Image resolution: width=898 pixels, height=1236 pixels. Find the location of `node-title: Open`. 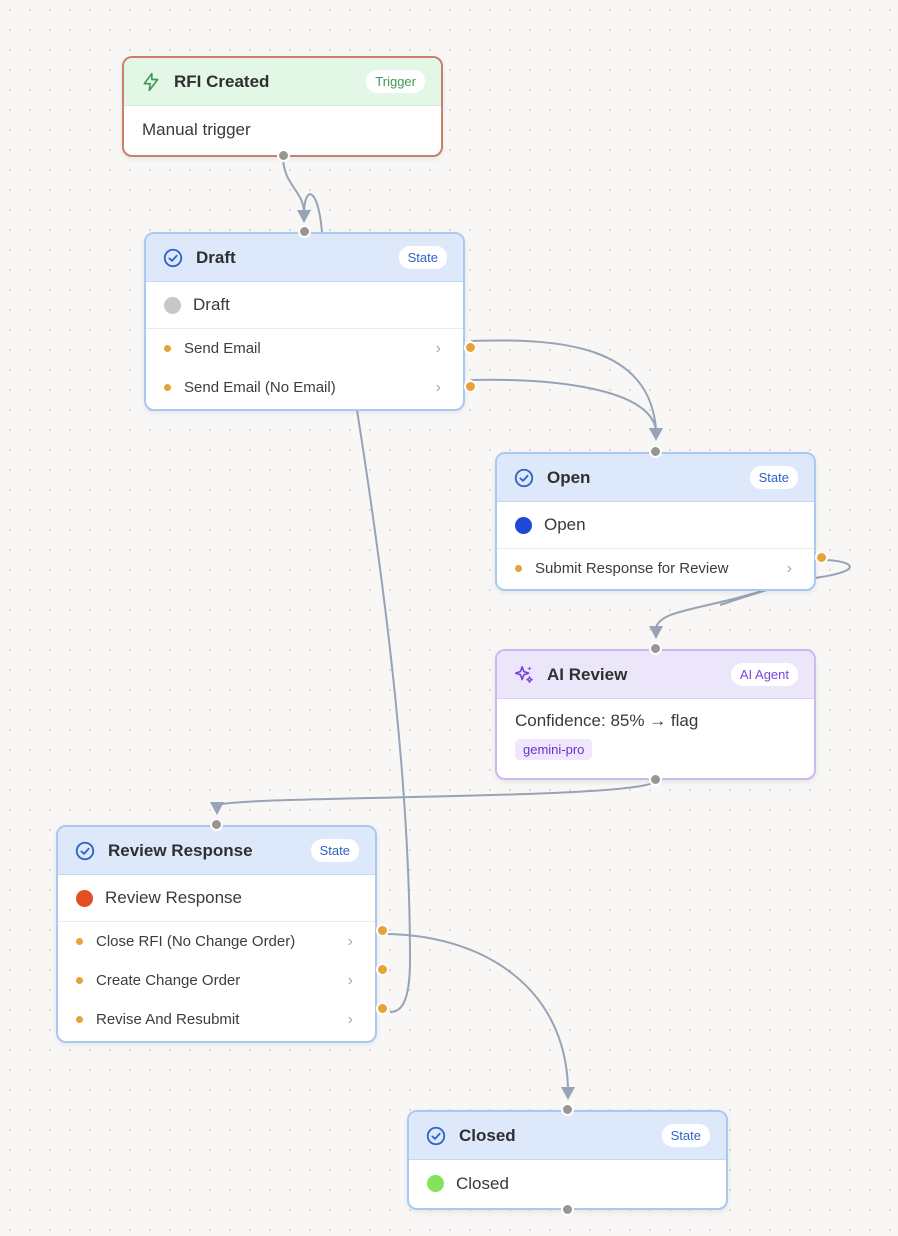

node-title: Open is located at coordinates (569, 477).